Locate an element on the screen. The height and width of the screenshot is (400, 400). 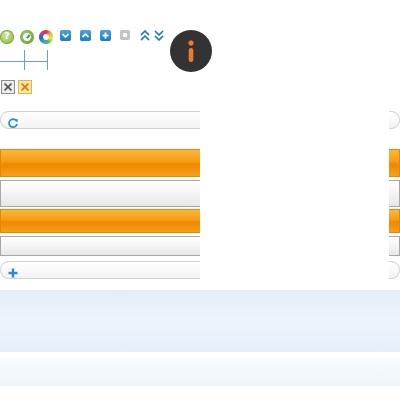
info-icon is located at coordinates (191, 51).